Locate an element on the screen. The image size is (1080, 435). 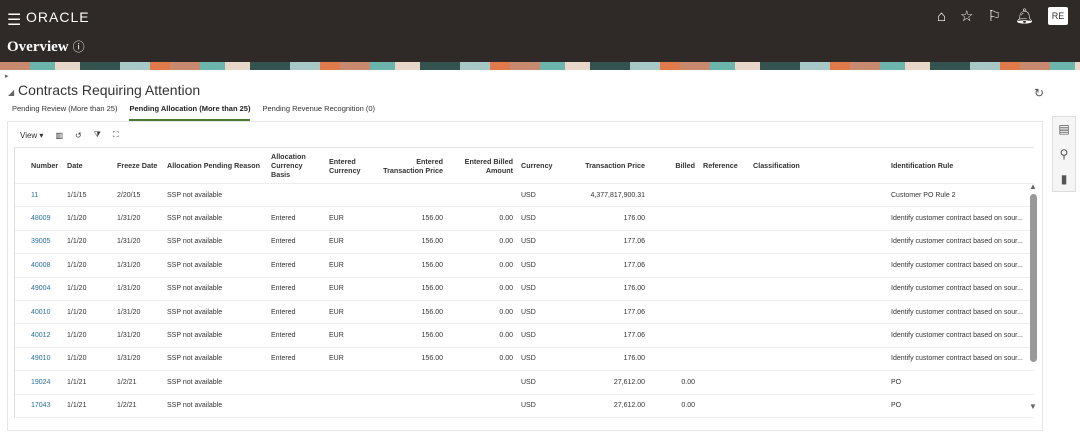
tab-pending-allocation: Pending Allocation (More than 25) is located at coordinates (190, 112).